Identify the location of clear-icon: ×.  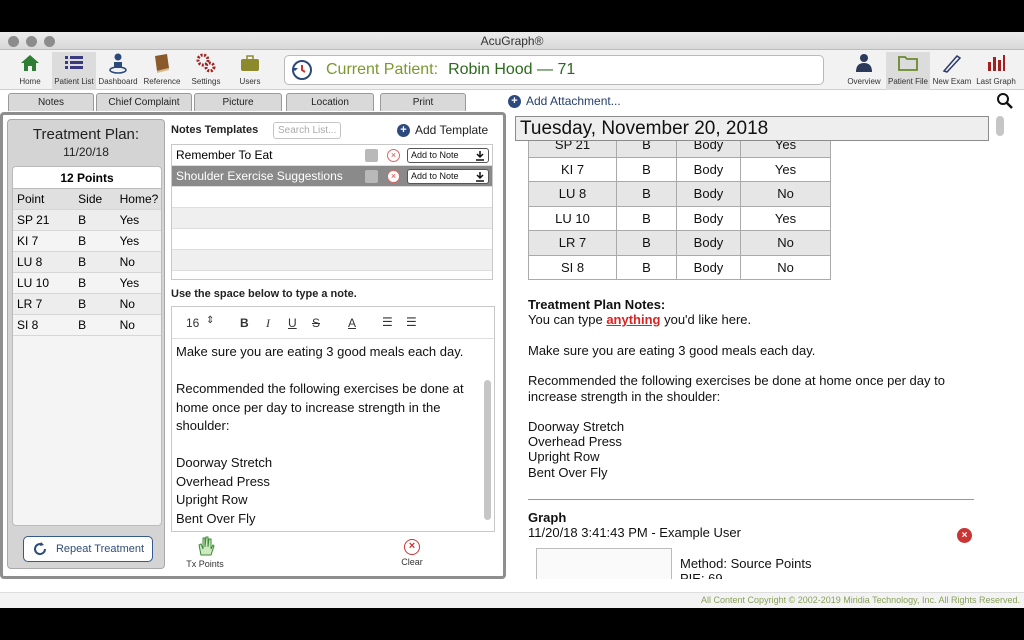
(412, 547).